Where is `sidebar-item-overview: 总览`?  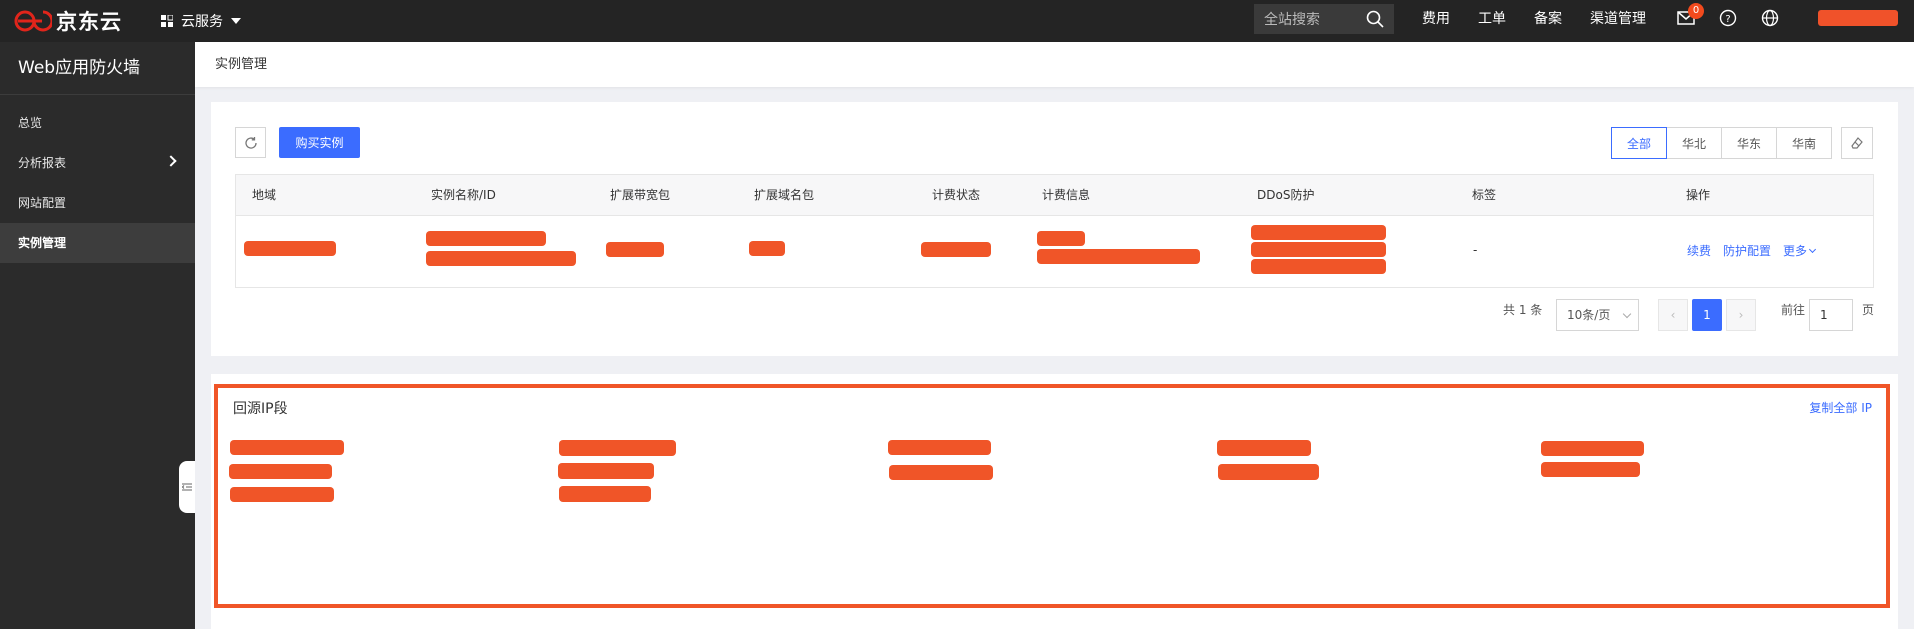
sidebar-item-overview: 总览 is located at coordinates (97, 123).